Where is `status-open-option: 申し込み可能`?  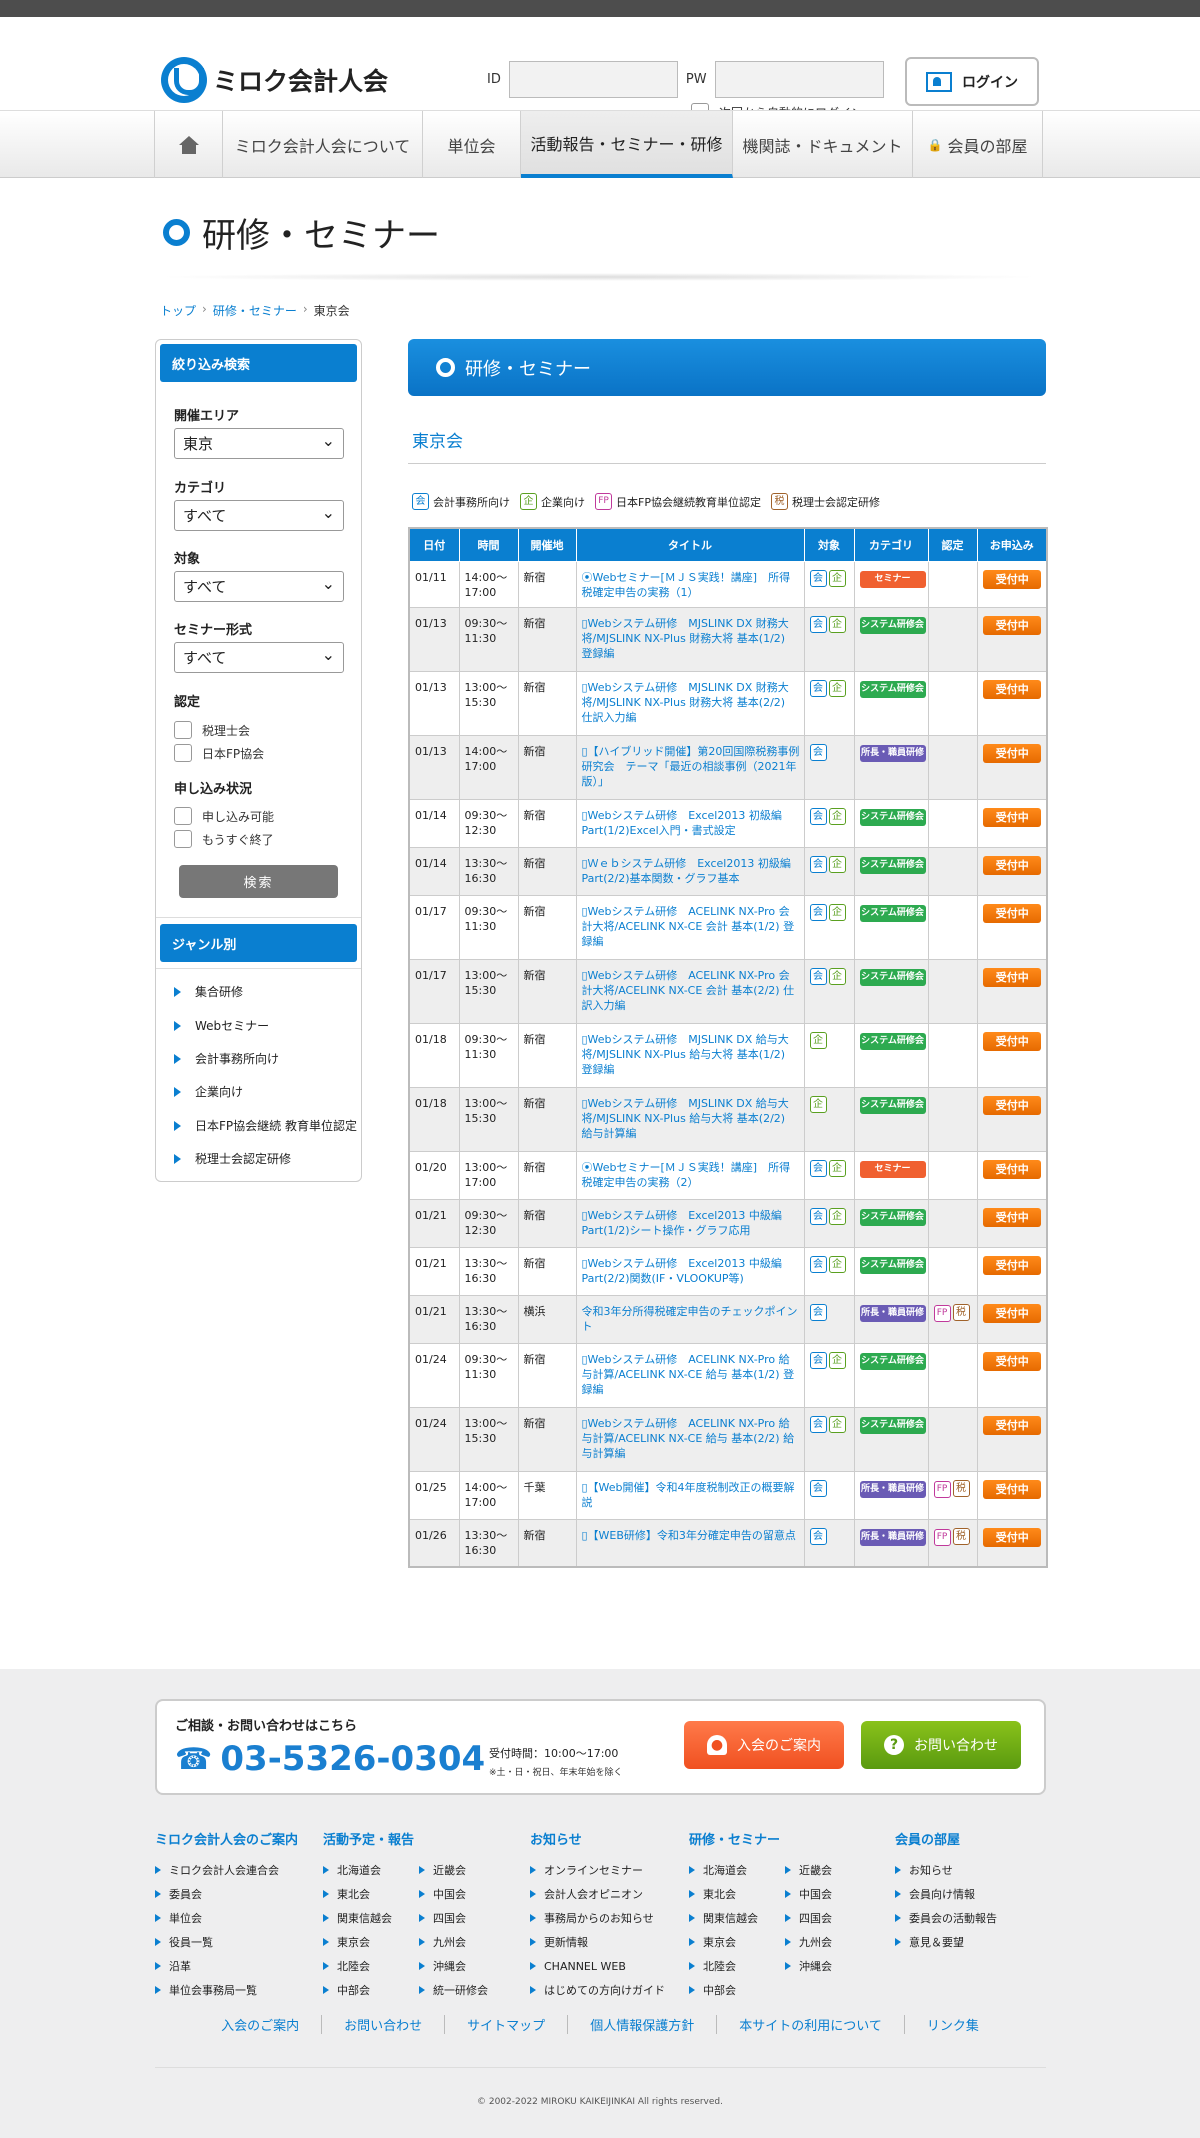 status-open-option: 申し込み可能 is located at coordinates (224, 816).